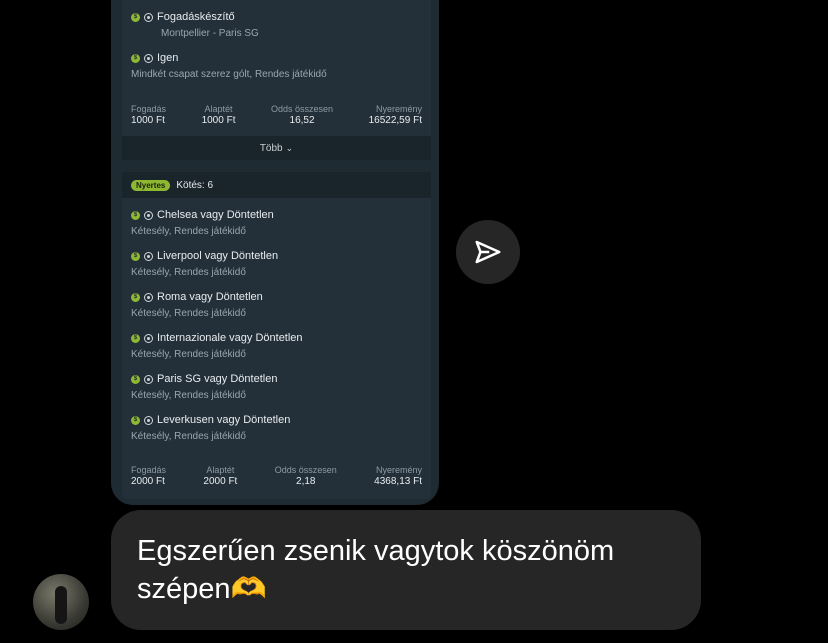 The image size is (828, 643). Describe the element at coordinates (306, 481) in the screenshot. I see `total-odds-value: 2,18` at that location.